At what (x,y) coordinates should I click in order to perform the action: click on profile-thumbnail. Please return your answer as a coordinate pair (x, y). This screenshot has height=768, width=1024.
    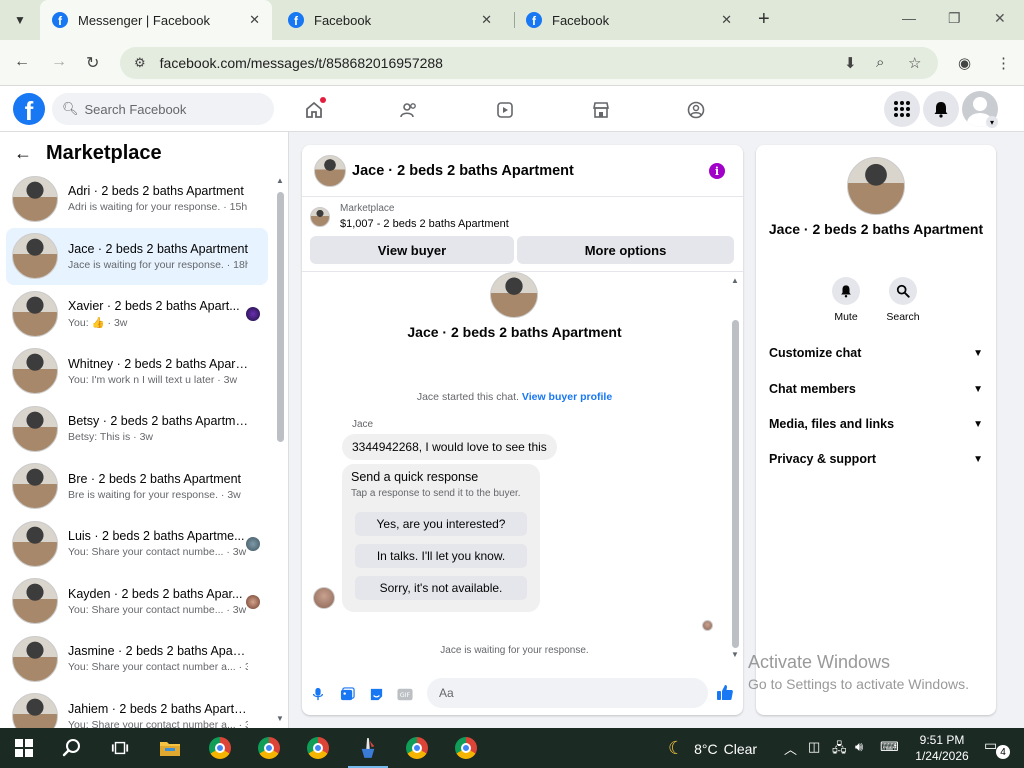
    Looking at the image, I should click on (876, 186).